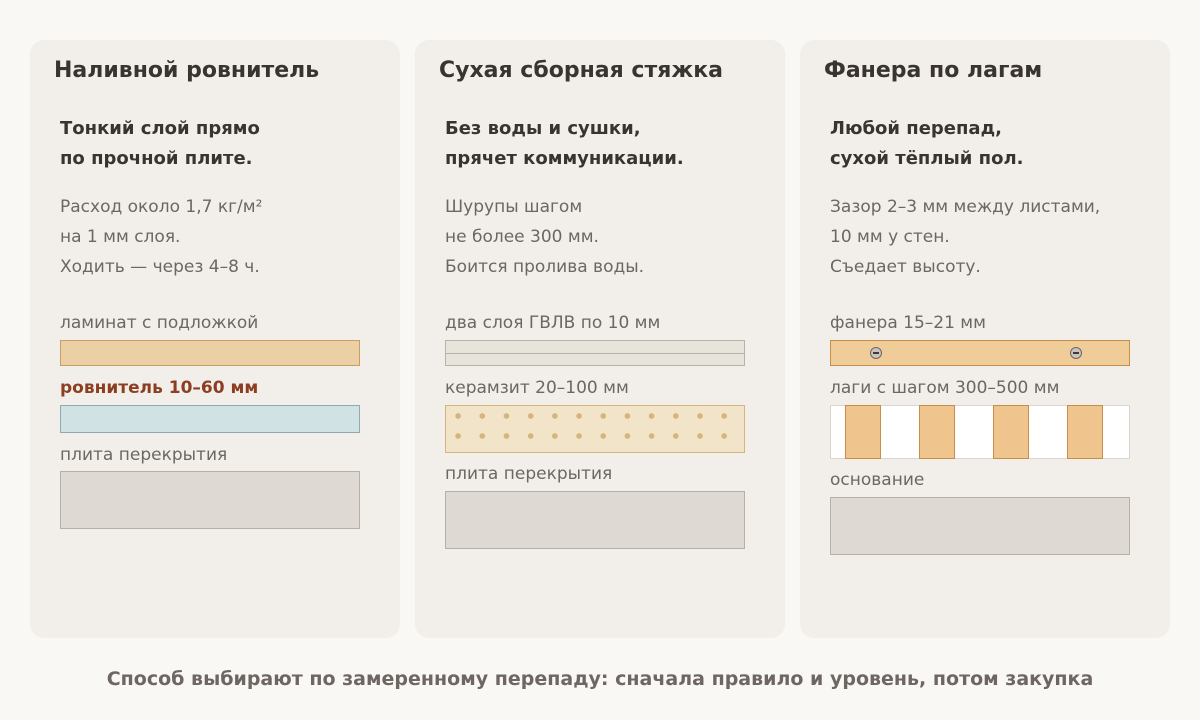 This screenshot has width=1200, height=720. Describe the element at coordinates (187, 70) in the screenshot. I see `card-title: Наливной ровнитель` at that location.